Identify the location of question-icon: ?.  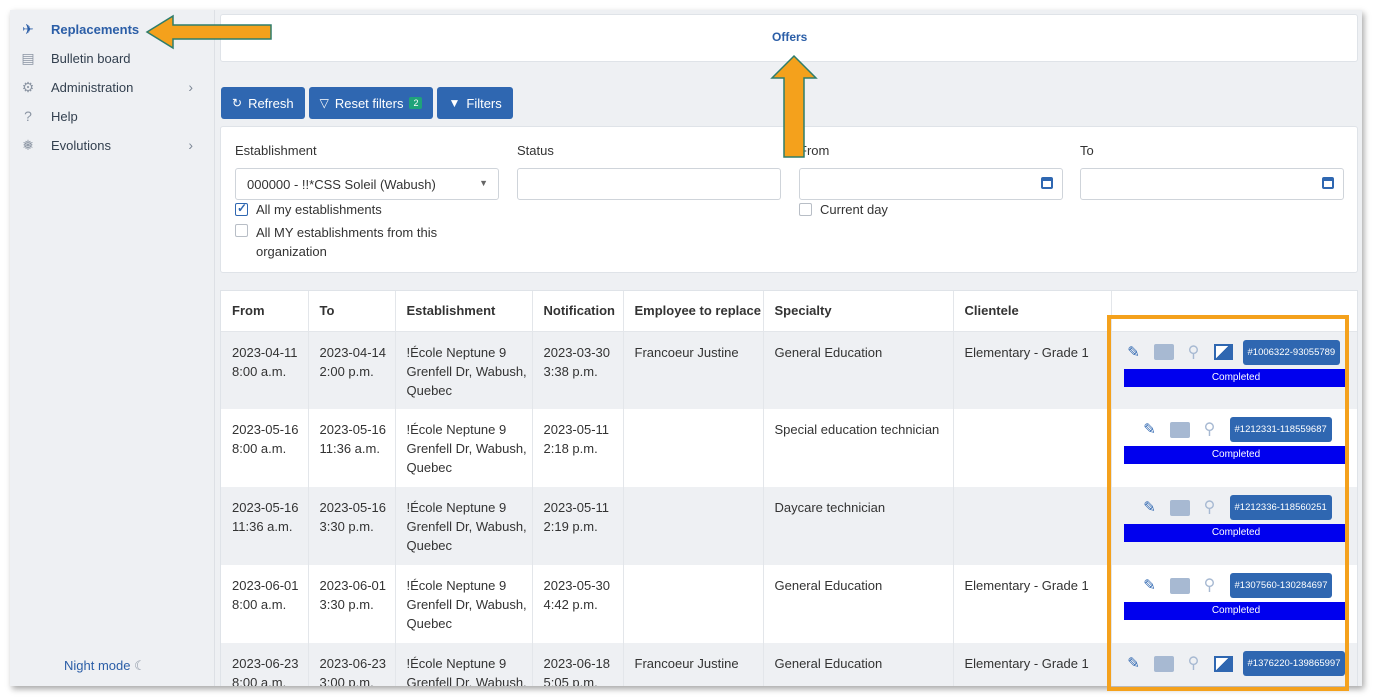
(28, 116).